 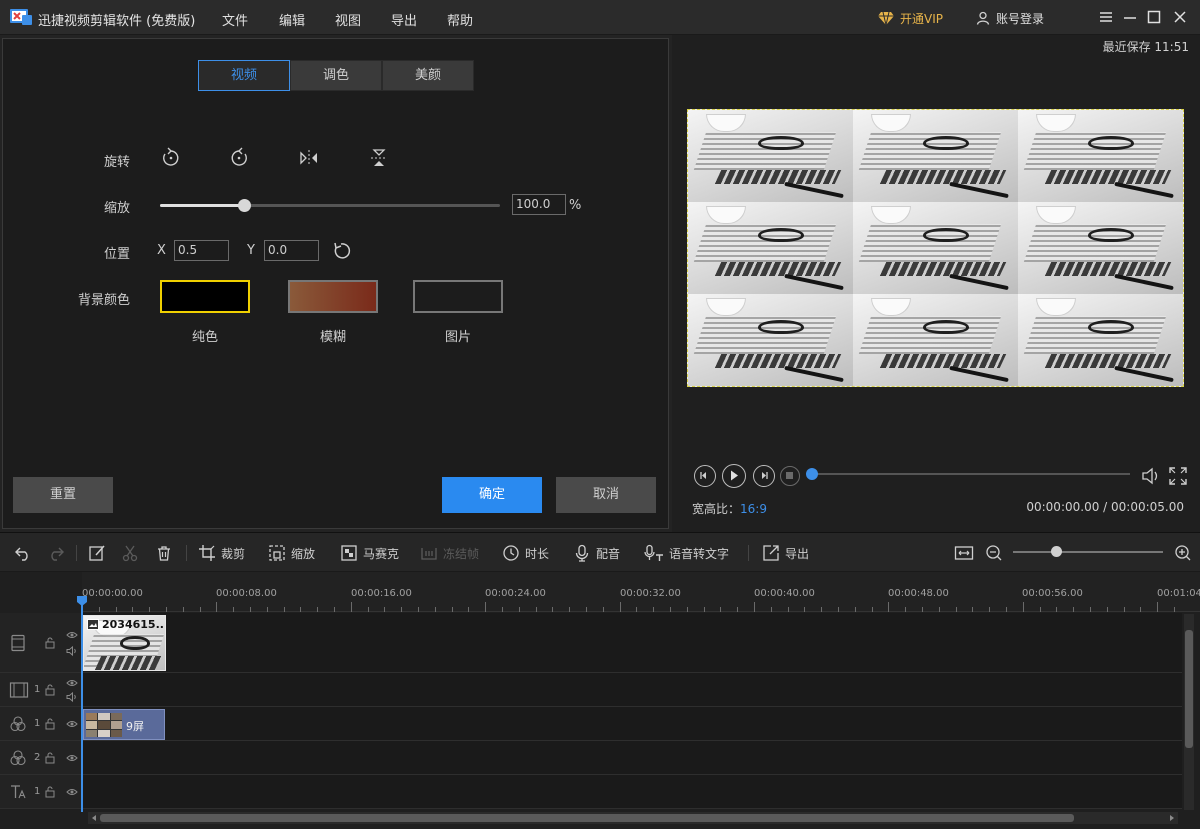 What do you see at coordinates (812, 474) in the screenshot?
I see `playback-progress-handle` at bounding box center [812, 474].